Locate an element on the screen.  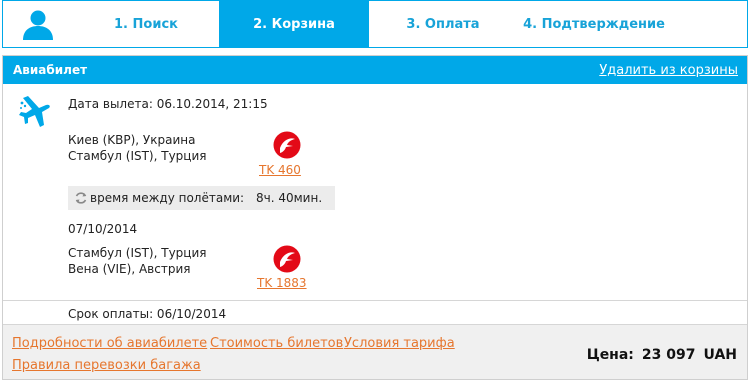
departure-date: Дата вылета: 06.10.2014, 21:15 is located at coordinates (168, 104).